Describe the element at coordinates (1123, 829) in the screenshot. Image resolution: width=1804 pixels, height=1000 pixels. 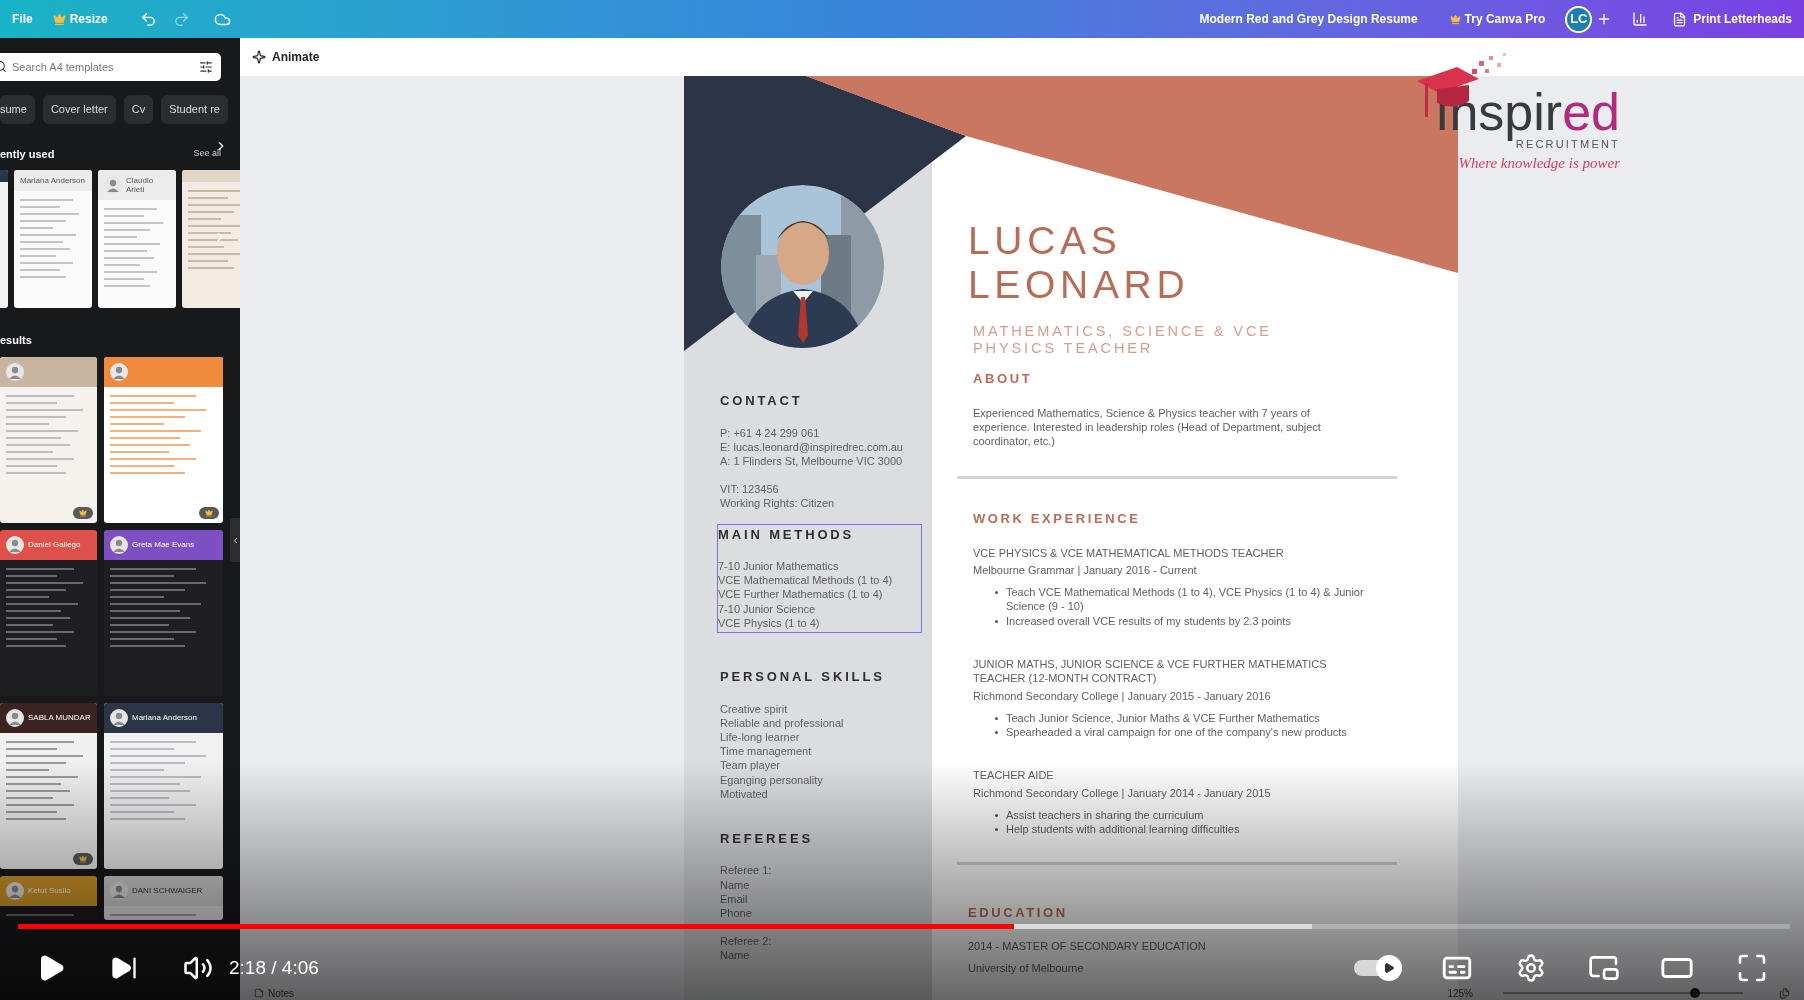
I see `resume-text: Help students with additional learning difficulties` at that location.